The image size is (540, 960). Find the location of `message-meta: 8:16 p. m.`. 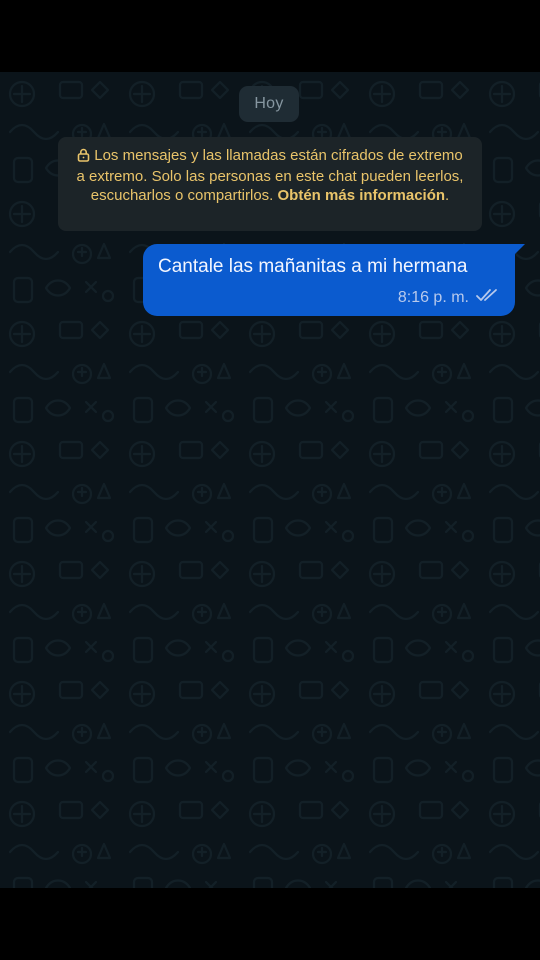

message-meta: 8:16 p. m. is located at coordinates (449, 297).